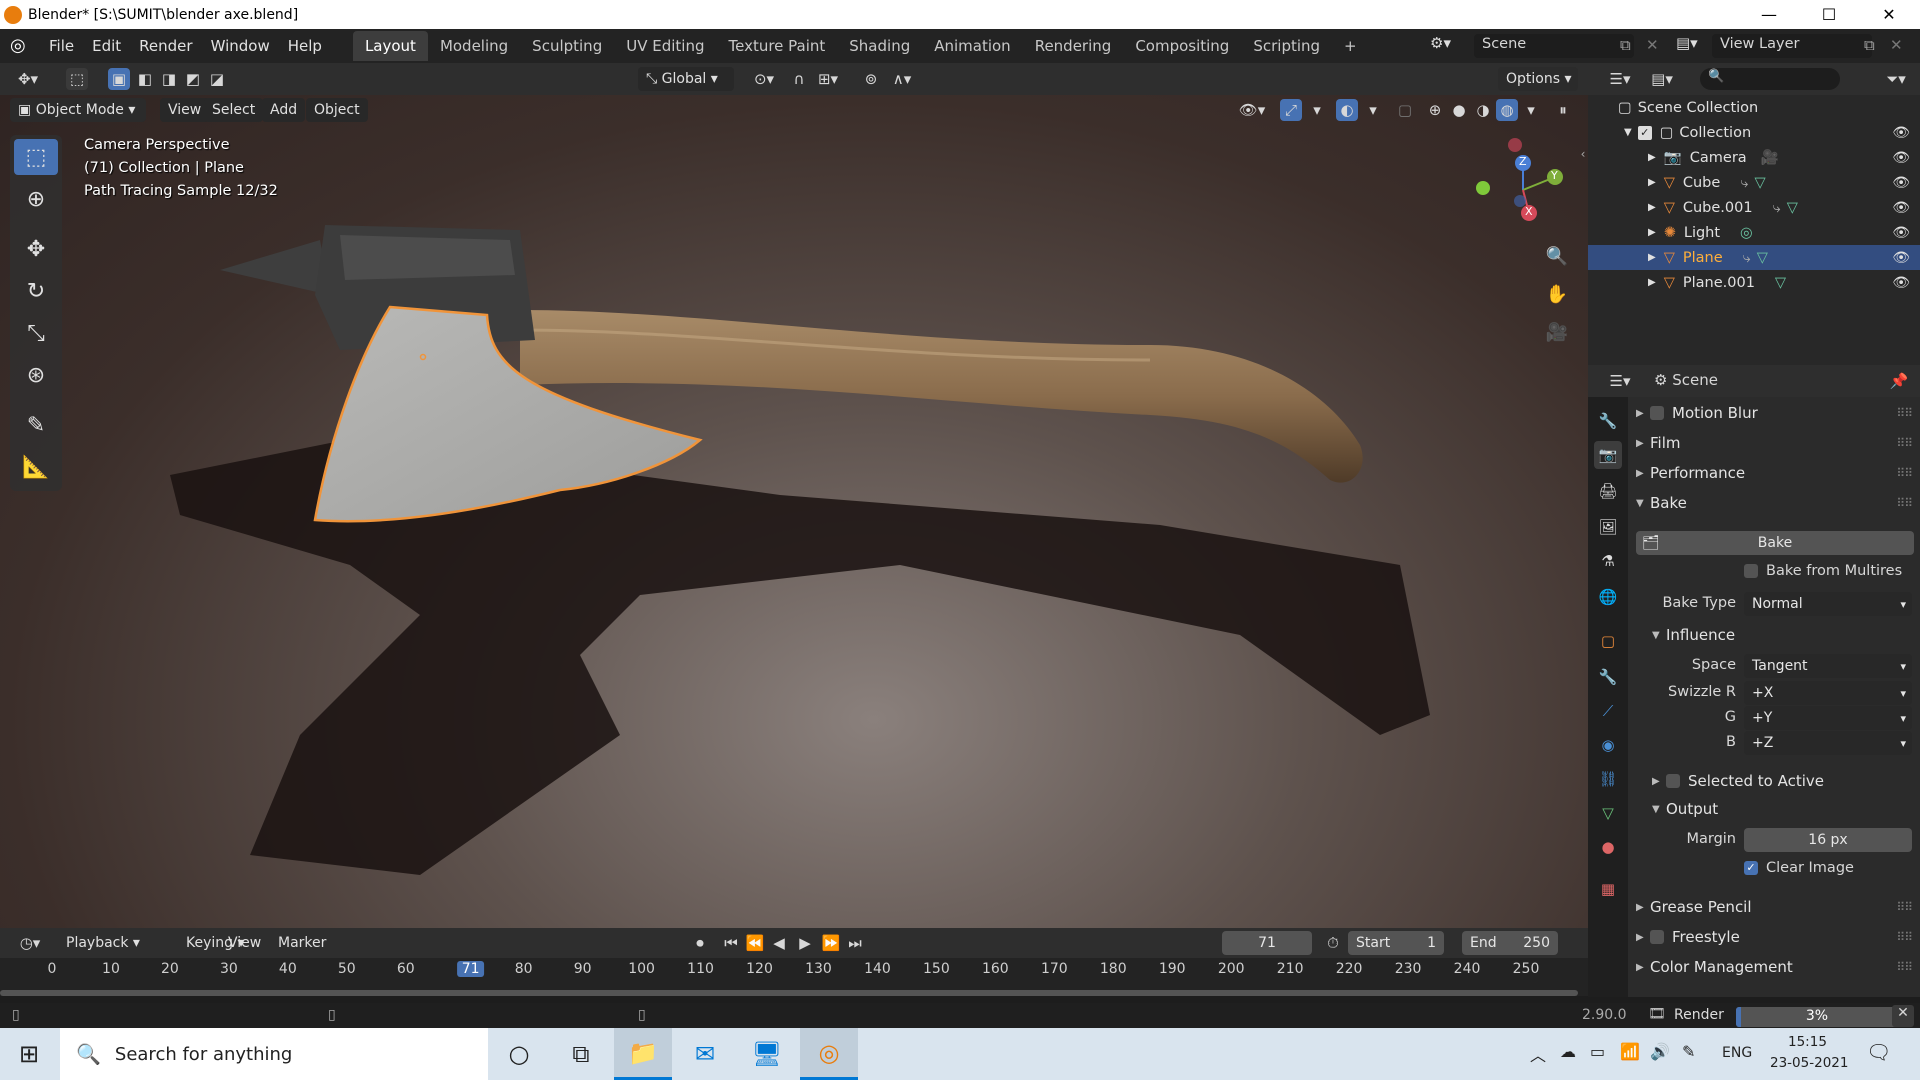  What do you see at coordinates (1608, 711) in the screenshot?
I see `particles-tab-icon: ⟋` at bounding box center [1608, 711].